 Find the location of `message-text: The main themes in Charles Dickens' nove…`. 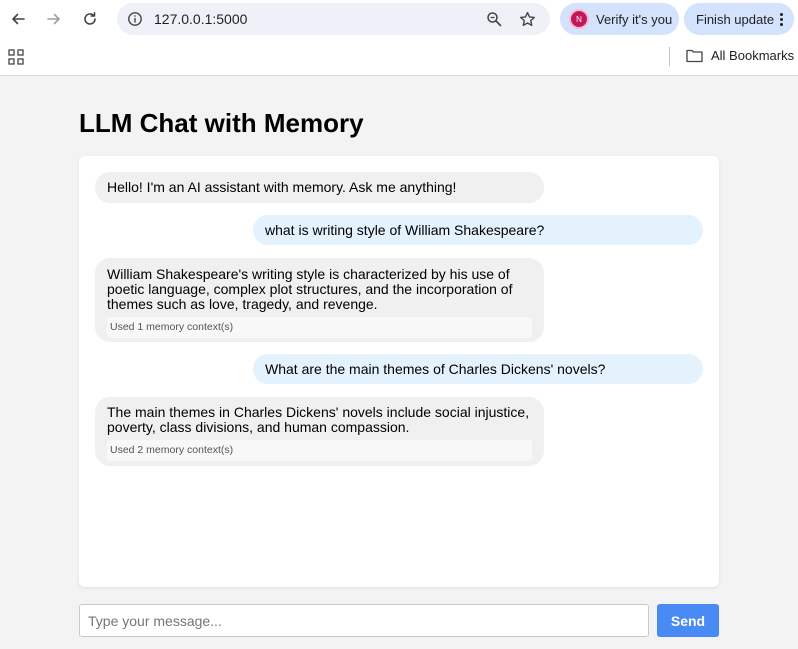

message-text: The main themes in Charles Dickens' nove… is located at coordinates (318, 419).